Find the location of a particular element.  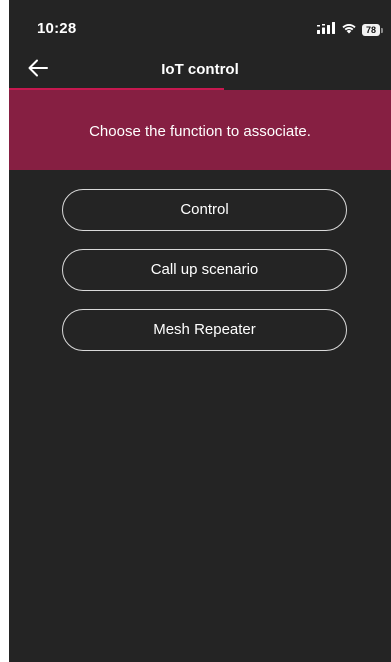

control-button: Control is located at coordinates (204, 210).